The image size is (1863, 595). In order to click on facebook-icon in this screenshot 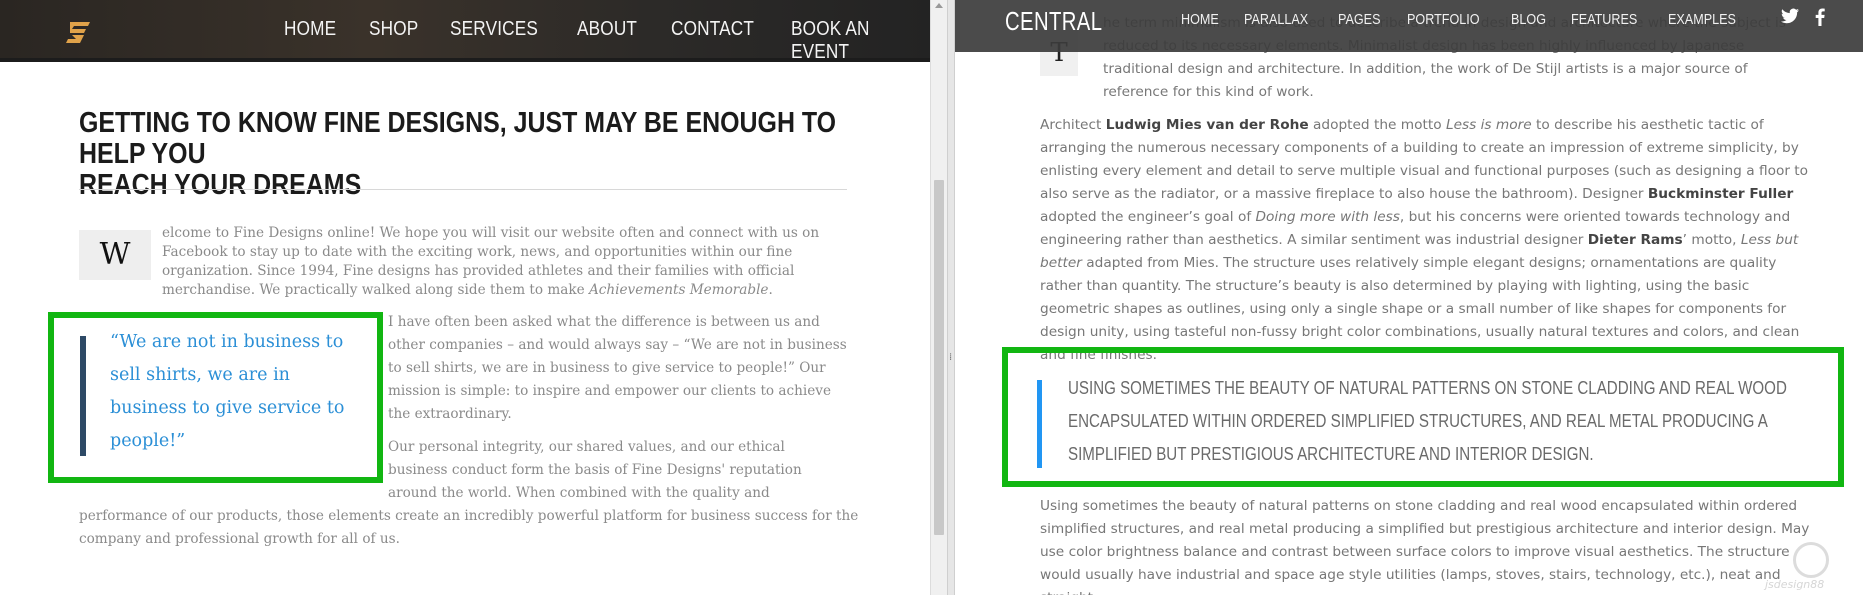, I will do `click(1820, 19)`.